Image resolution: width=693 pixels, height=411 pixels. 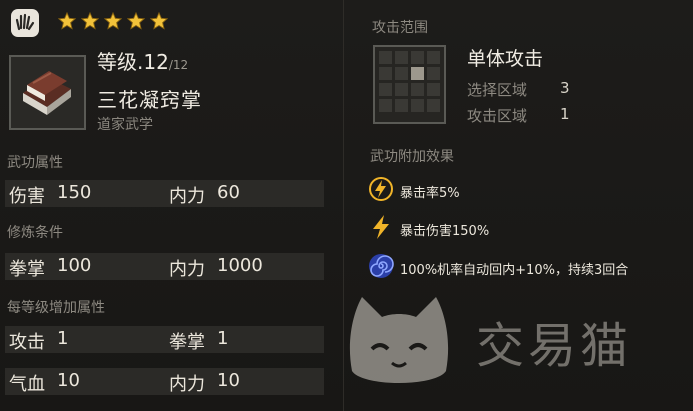 What do you see at coordinates (35, 233) in the screenshot?
I see `requirements-title: 修炼条件` at bounding box center [35, 233].